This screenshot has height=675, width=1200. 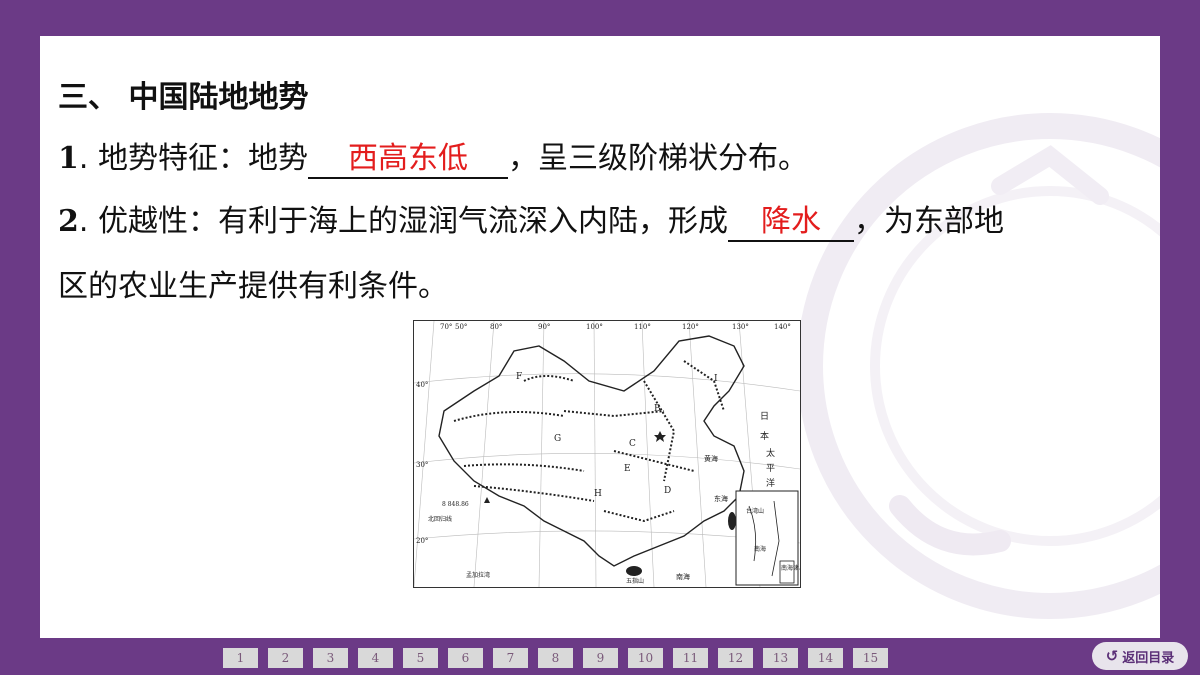 What do you see at coordinates (764, 416) in the screenshot?
I see `map-label: 日` at bounding box center [764, 416].